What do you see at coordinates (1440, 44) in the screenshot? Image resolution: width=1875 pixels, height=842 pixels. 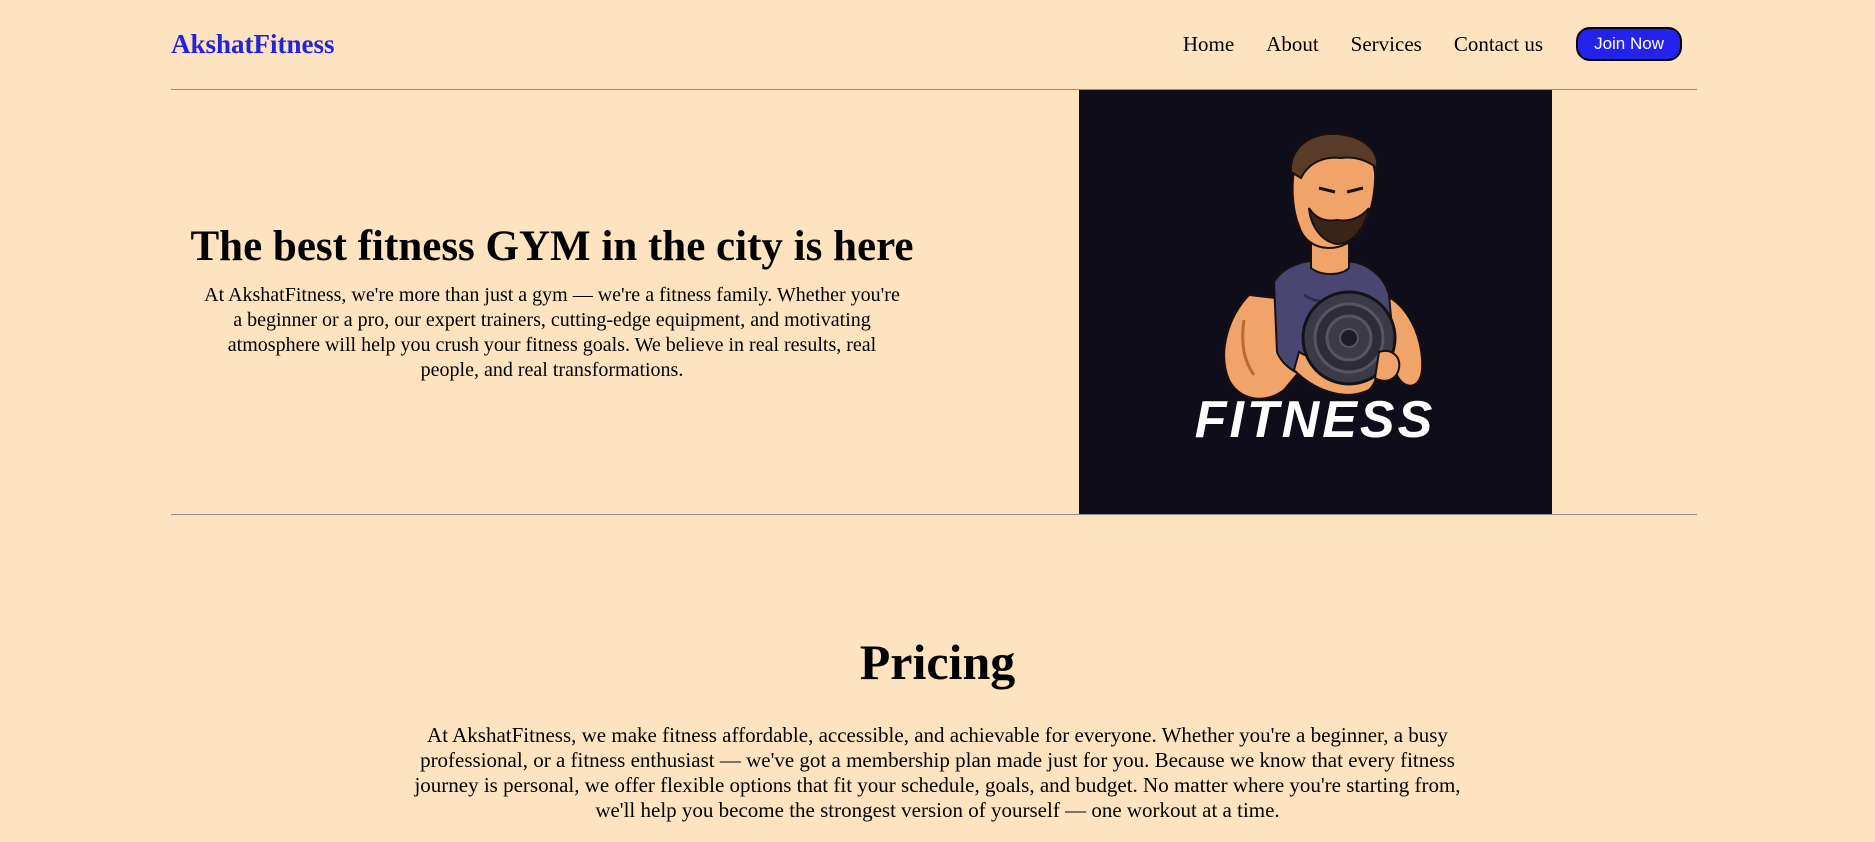 I see `nav-links: Home About Services Contact us Join Now` at bounding box center [1440, 44].